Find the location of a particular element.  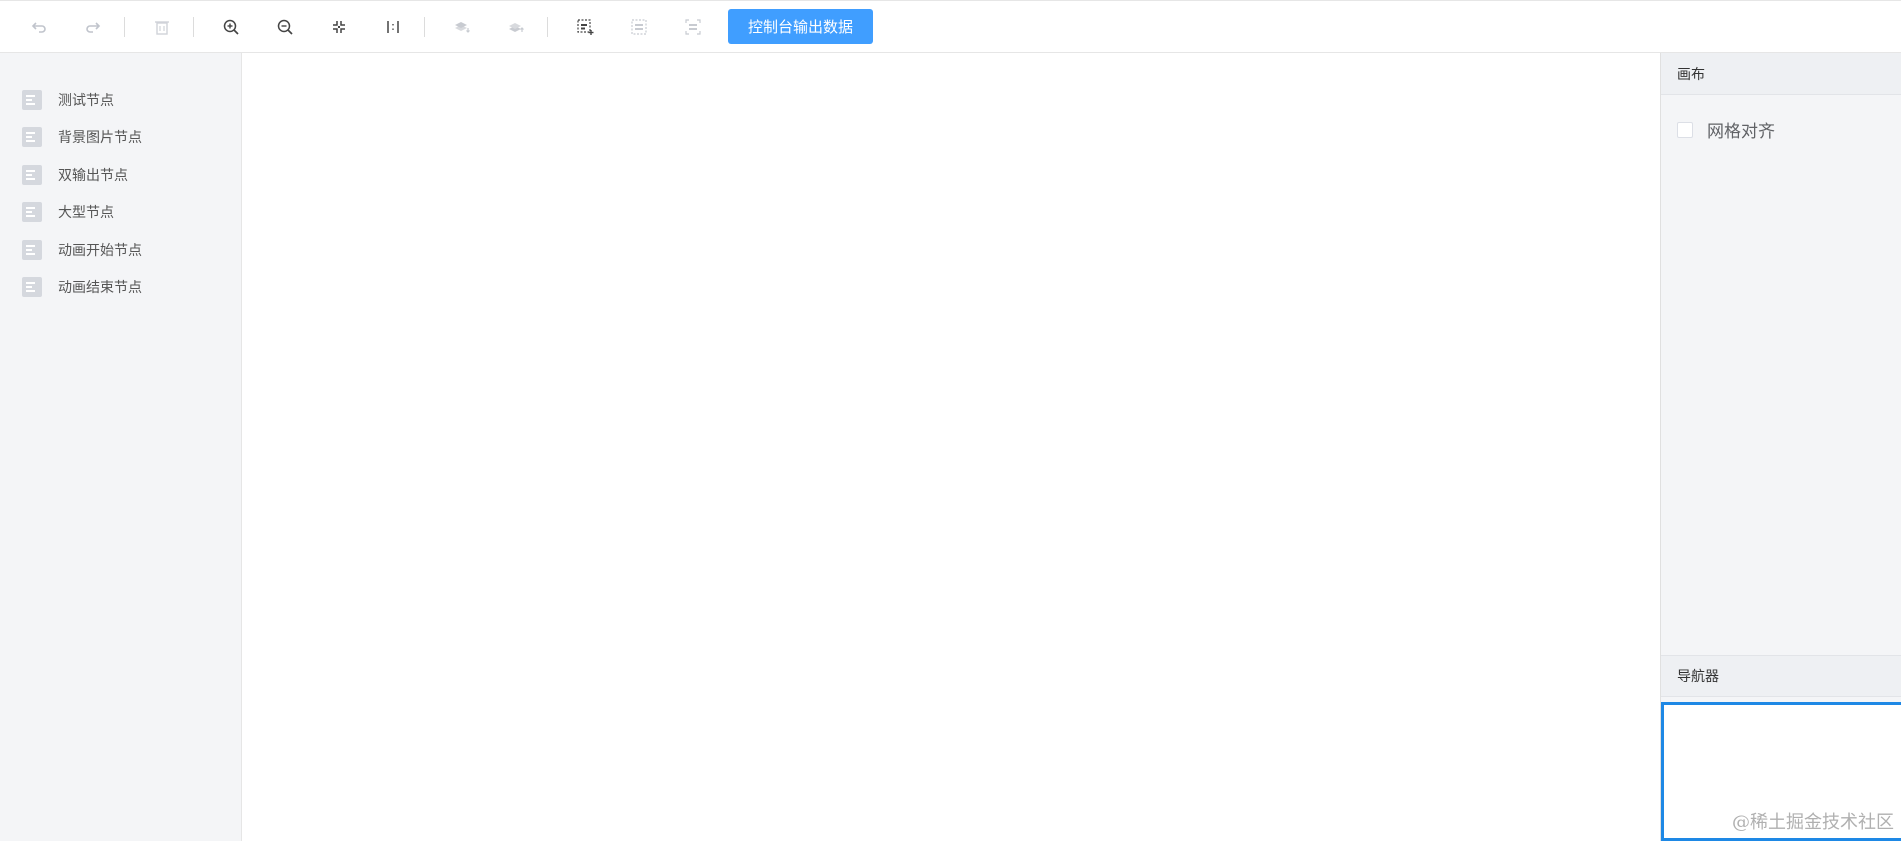

undo-button is located at coordinates (39, 27).